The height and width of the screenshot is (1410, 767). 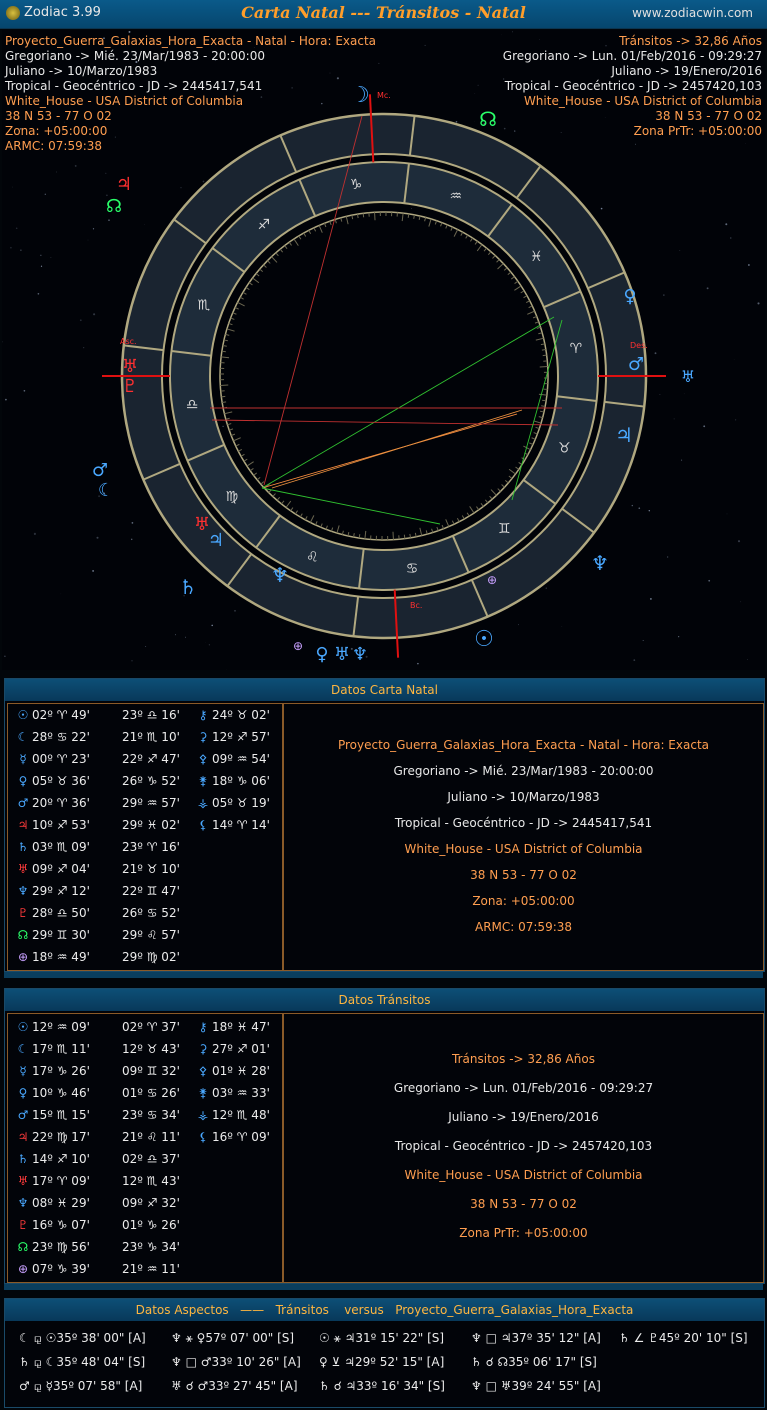 I want to click on planet-position: ☿ 17º ♑ 26', so click(x=53, y=1071).